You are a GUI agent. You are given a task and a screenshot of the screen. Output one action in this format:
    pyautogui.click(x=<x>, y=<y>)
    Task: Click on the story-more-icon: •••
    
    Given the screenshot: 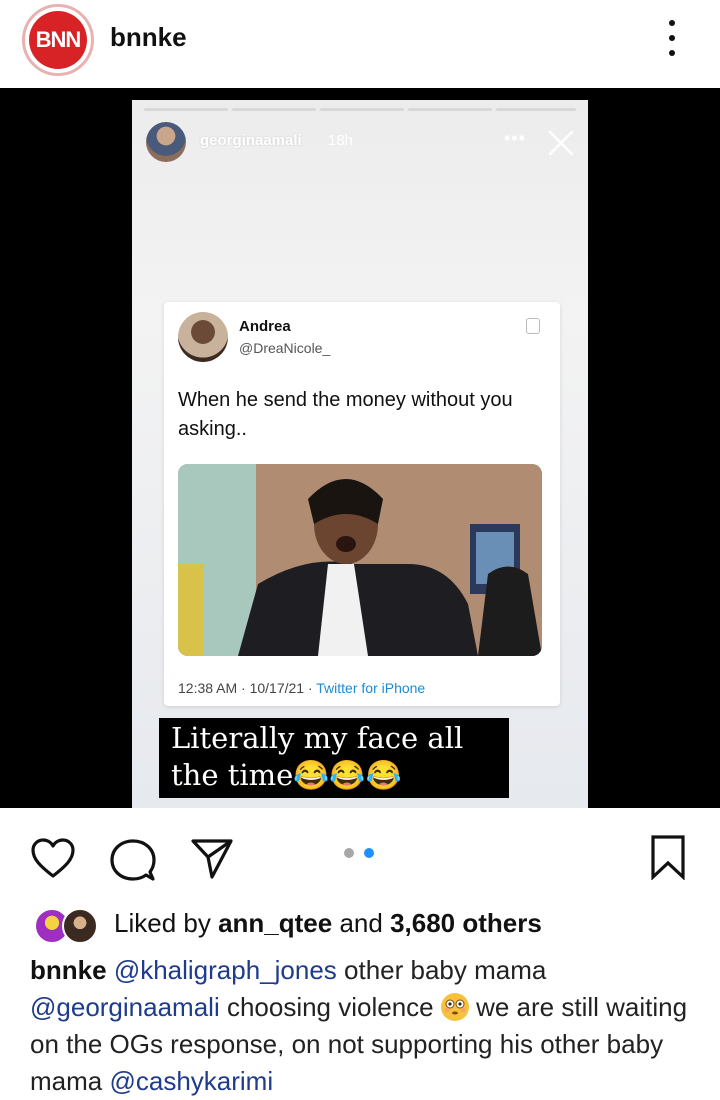 What is the action you would take?
    pyautogui.click(x=515, y=138)
    